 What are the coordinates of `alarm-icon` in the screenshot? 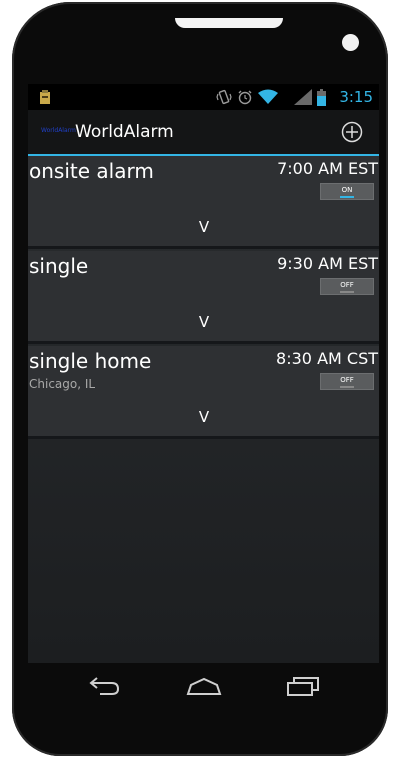 It's located at (245, 97).